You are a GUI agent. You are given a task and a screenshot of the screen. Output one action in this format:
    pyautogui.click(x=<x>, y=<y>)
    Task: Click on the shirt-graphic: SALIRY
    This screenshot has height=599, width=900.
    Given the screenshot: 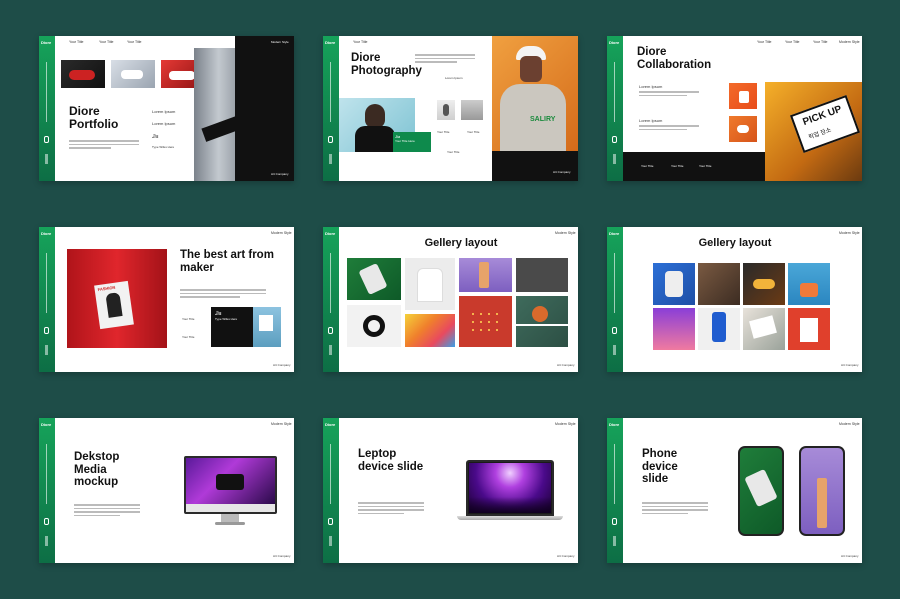 What is the action you would take?
    pyautogui.click(x=543, y=119)
    